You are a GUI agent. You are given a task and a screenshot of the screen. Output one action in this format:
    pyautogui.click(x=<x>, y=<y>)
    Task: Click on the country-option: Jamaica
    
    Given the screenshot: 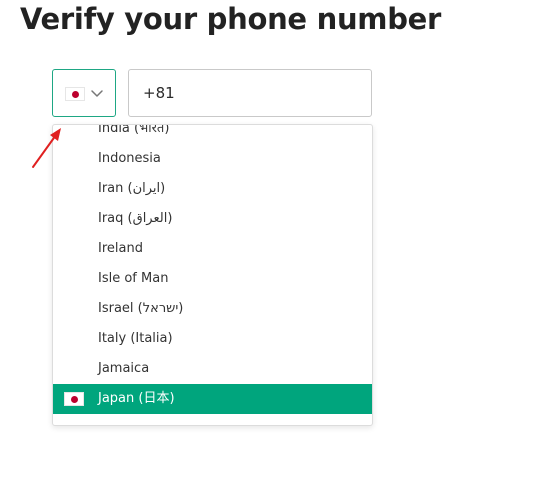 What is the action you would take?
    pyautogui.click(x=212, y=369)
    